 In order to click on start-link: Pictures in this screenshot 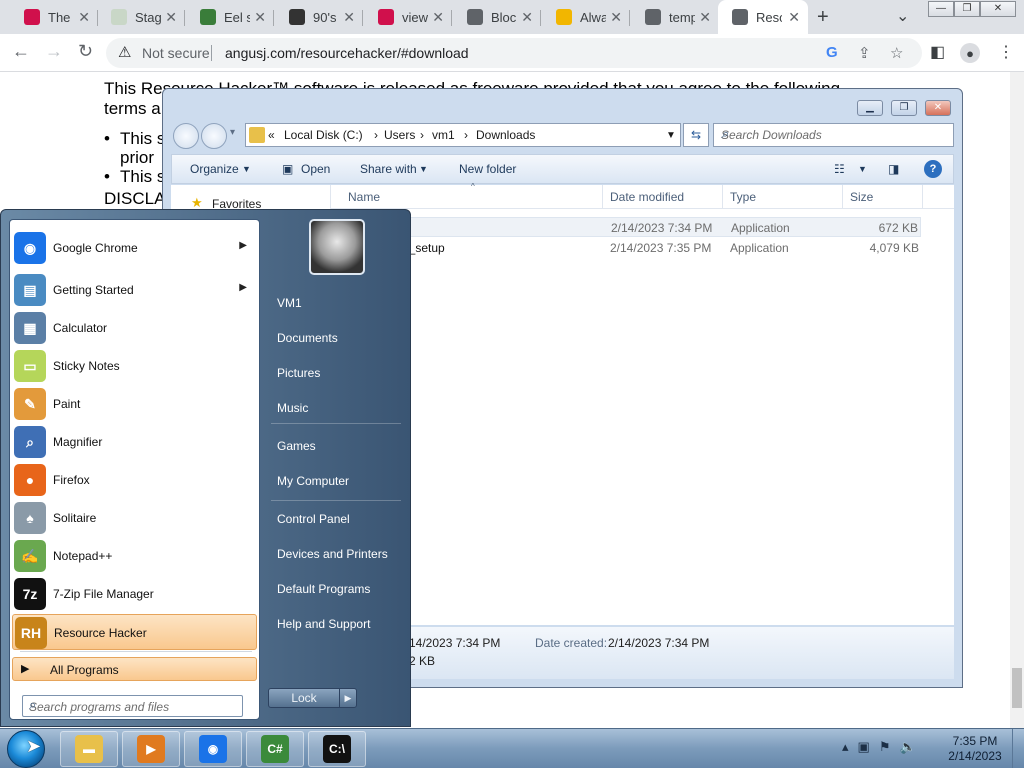, I will do `click(298, 373)`.